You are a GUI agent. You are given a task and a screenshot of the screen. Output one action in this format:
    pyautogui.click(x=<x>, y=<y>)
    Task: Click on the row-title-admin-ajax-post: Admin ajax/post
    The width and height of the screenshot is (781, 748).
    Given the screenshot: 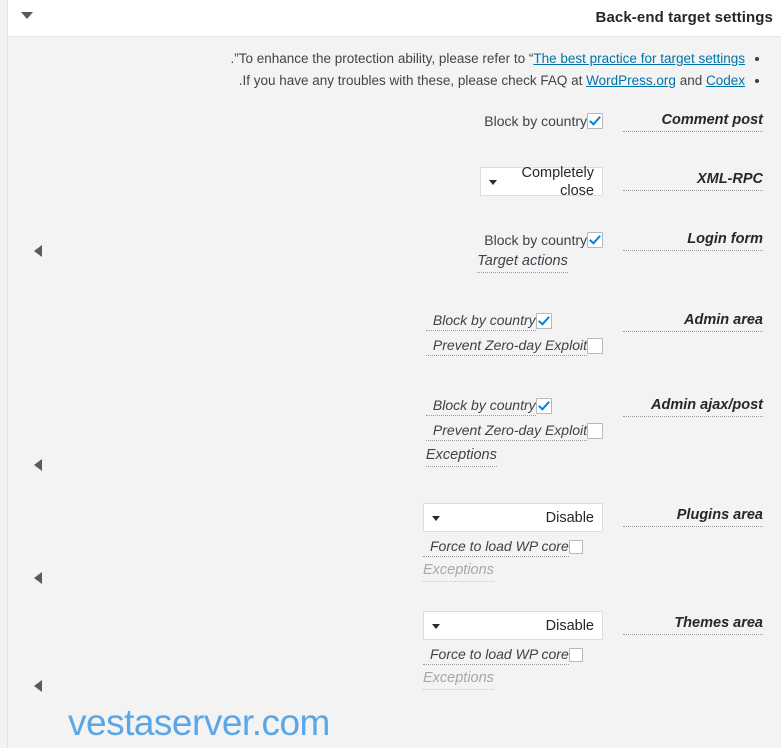 What is the action you would take?
    pyautogui.click(x=693, y=406)
    